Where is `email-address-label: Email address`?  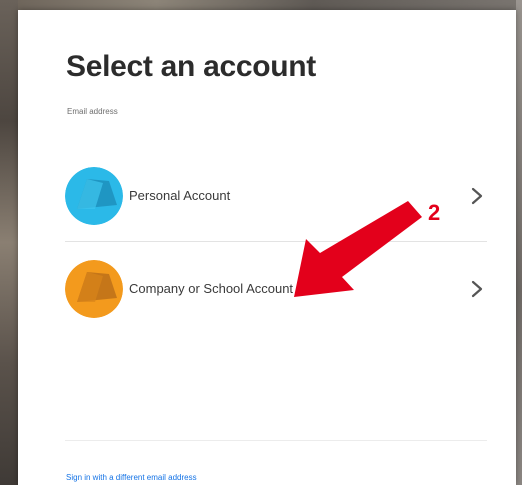 email-address-label: Email address is located at coordinates (92, 111).